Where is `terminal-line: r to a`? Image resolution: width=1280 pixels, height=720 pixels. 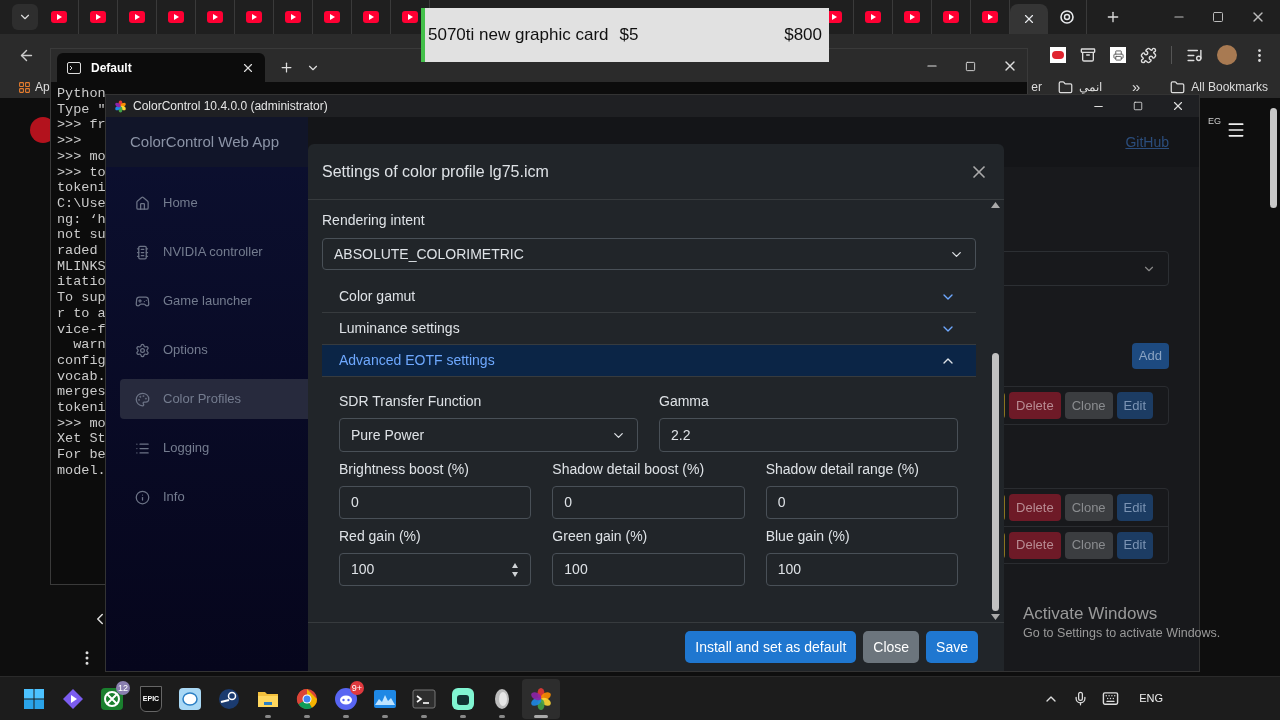
terminal-line: r to a is located at coordinates (81, 313).